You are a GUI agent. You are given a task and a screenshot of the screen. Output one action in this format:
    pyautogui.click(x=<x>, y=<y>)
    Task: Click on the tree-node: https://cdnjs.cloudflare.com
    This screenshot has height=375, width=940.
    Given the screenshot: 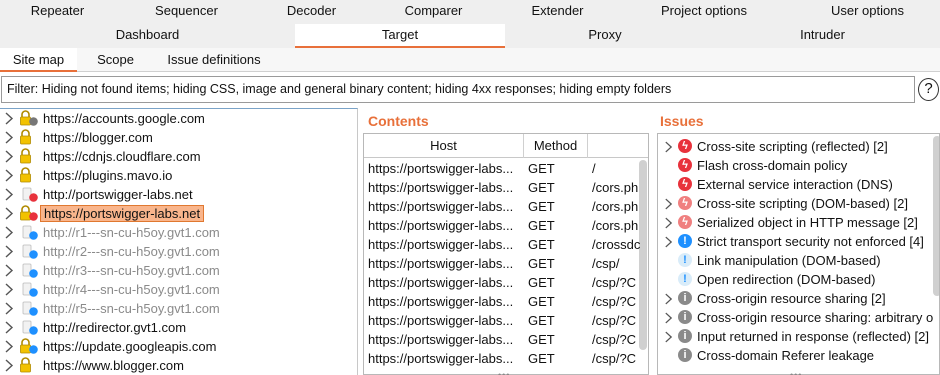 What is the action you would take?
    pyautogui.click(x=178, y=156)
    